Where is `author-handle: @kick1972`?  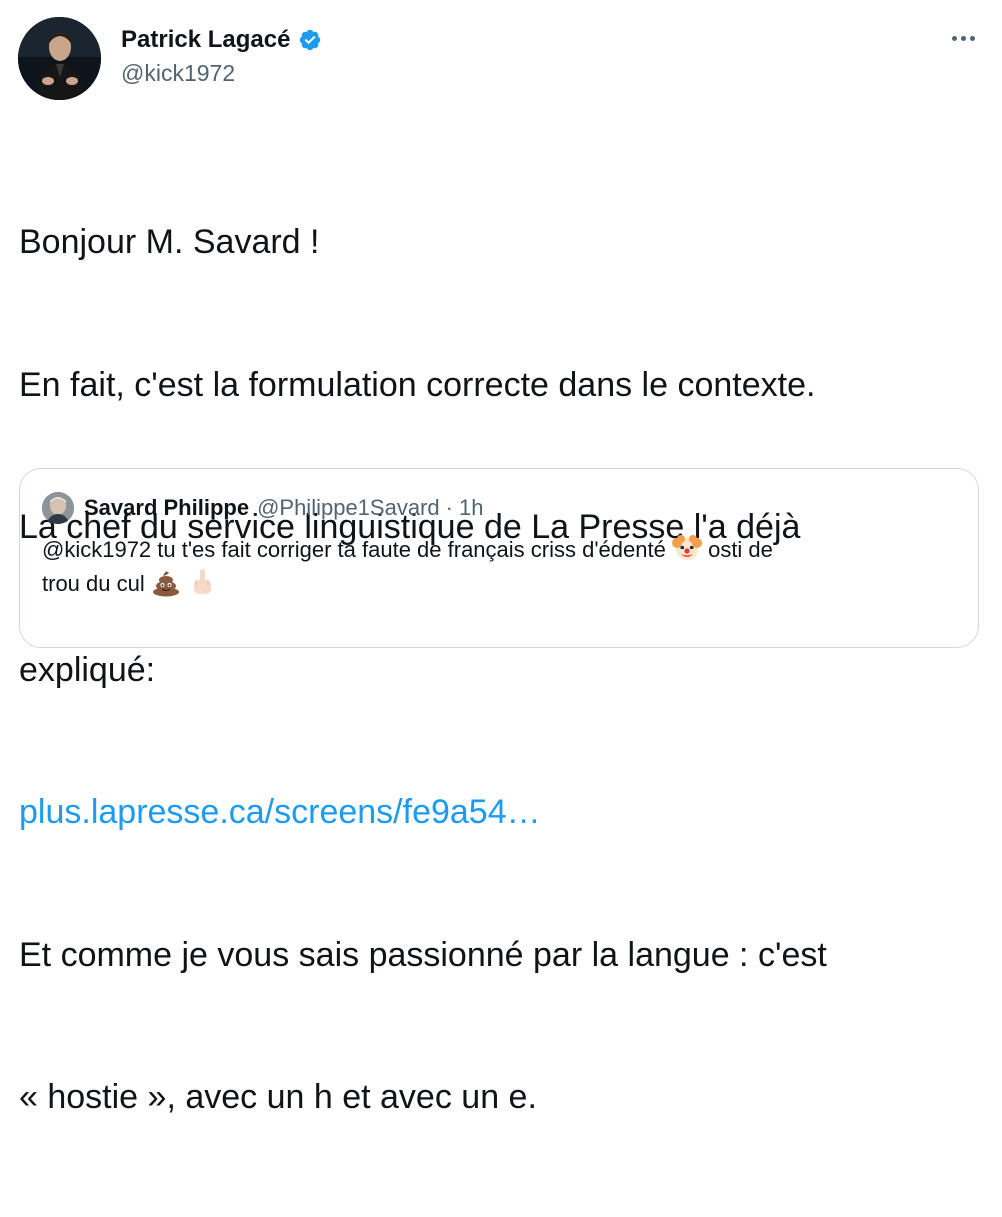 author-handle: @kick1972 is located at coordinates (178, 73).